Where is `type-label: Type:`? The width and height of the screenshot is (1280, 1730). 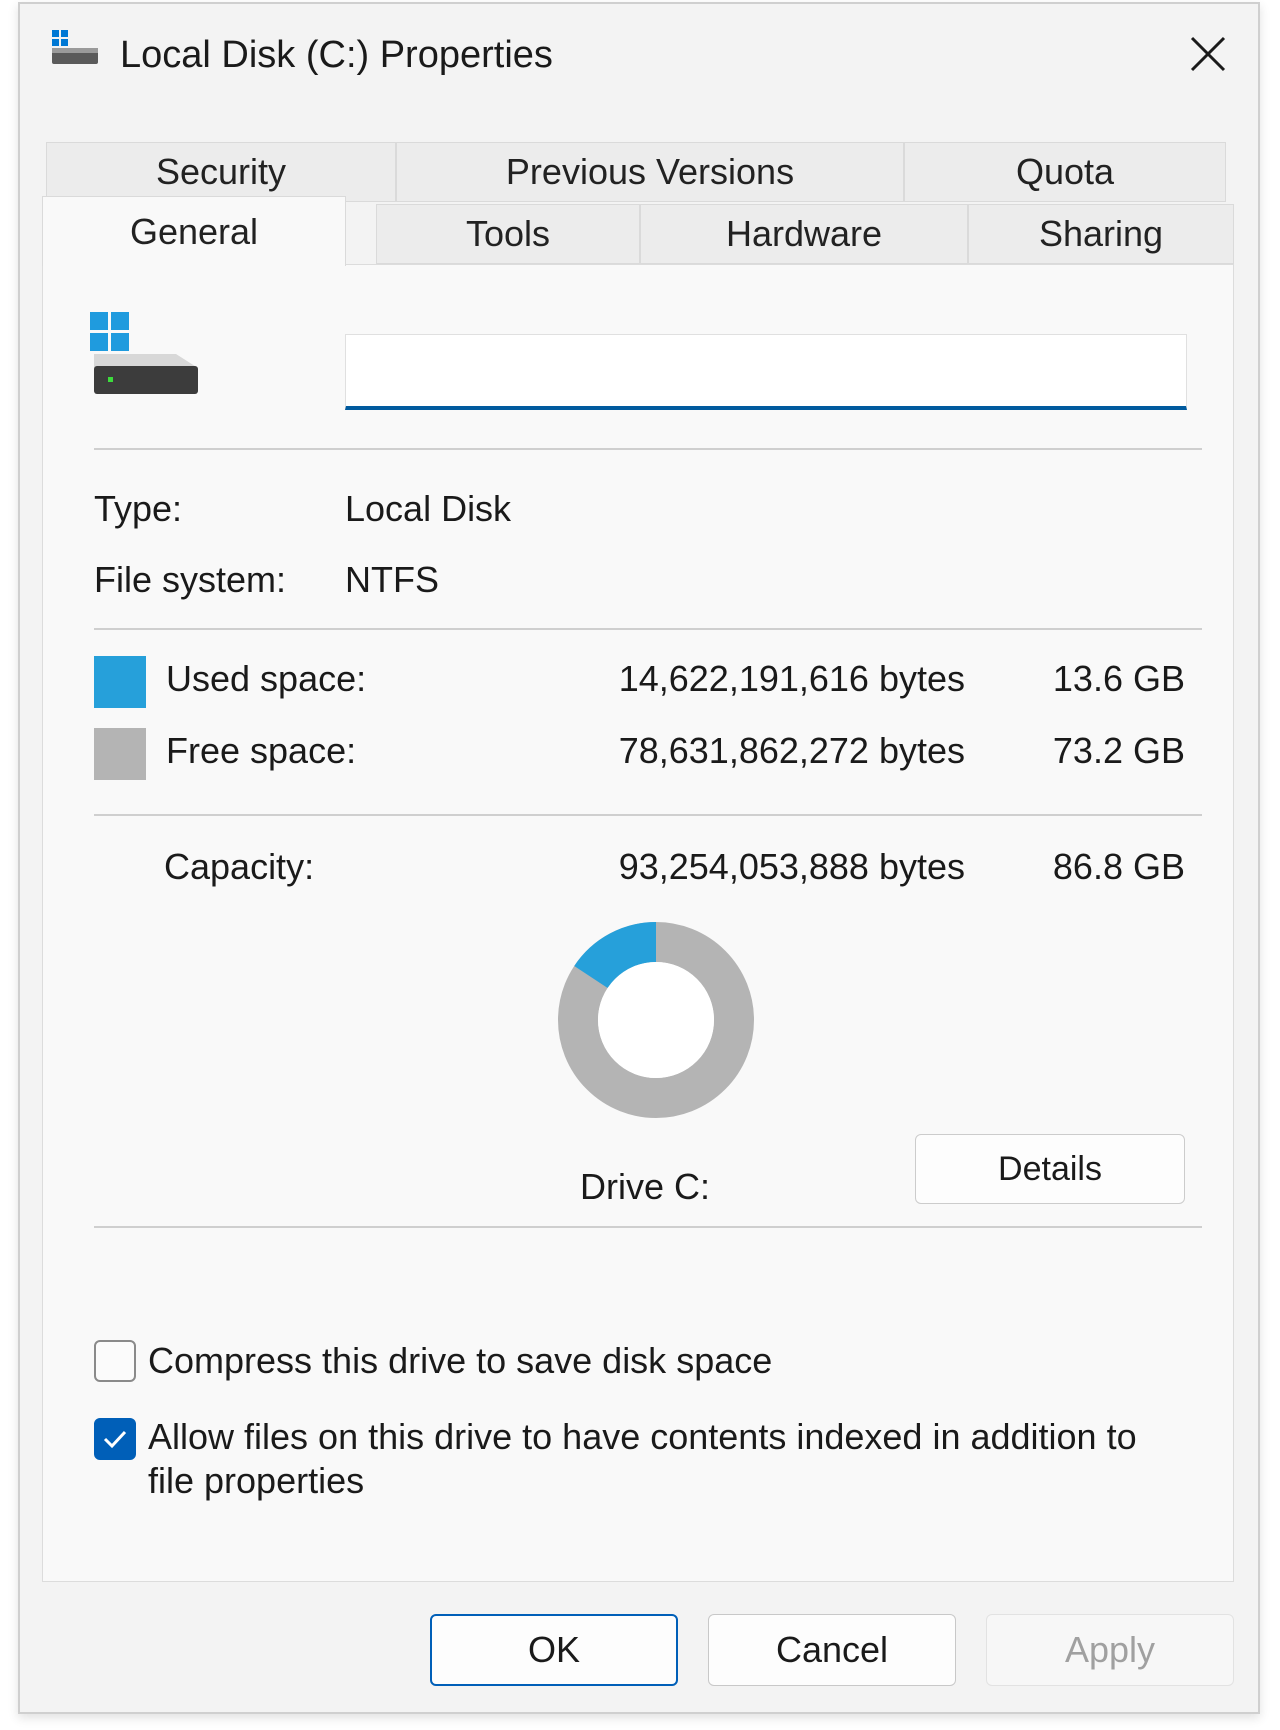 type-label: Type: is located at coordinates (138, 508).